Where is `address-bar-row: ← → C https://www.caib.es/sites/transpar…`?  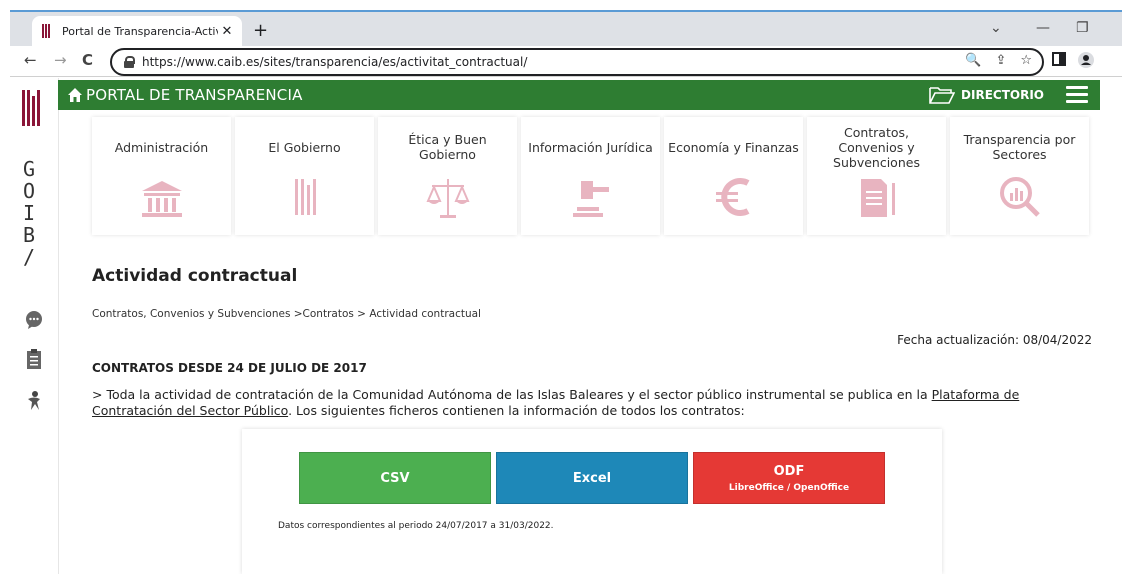 address-bar-row: ← → C https://www.caib.es/sites/transpar… is located at coordinates (566, 61).